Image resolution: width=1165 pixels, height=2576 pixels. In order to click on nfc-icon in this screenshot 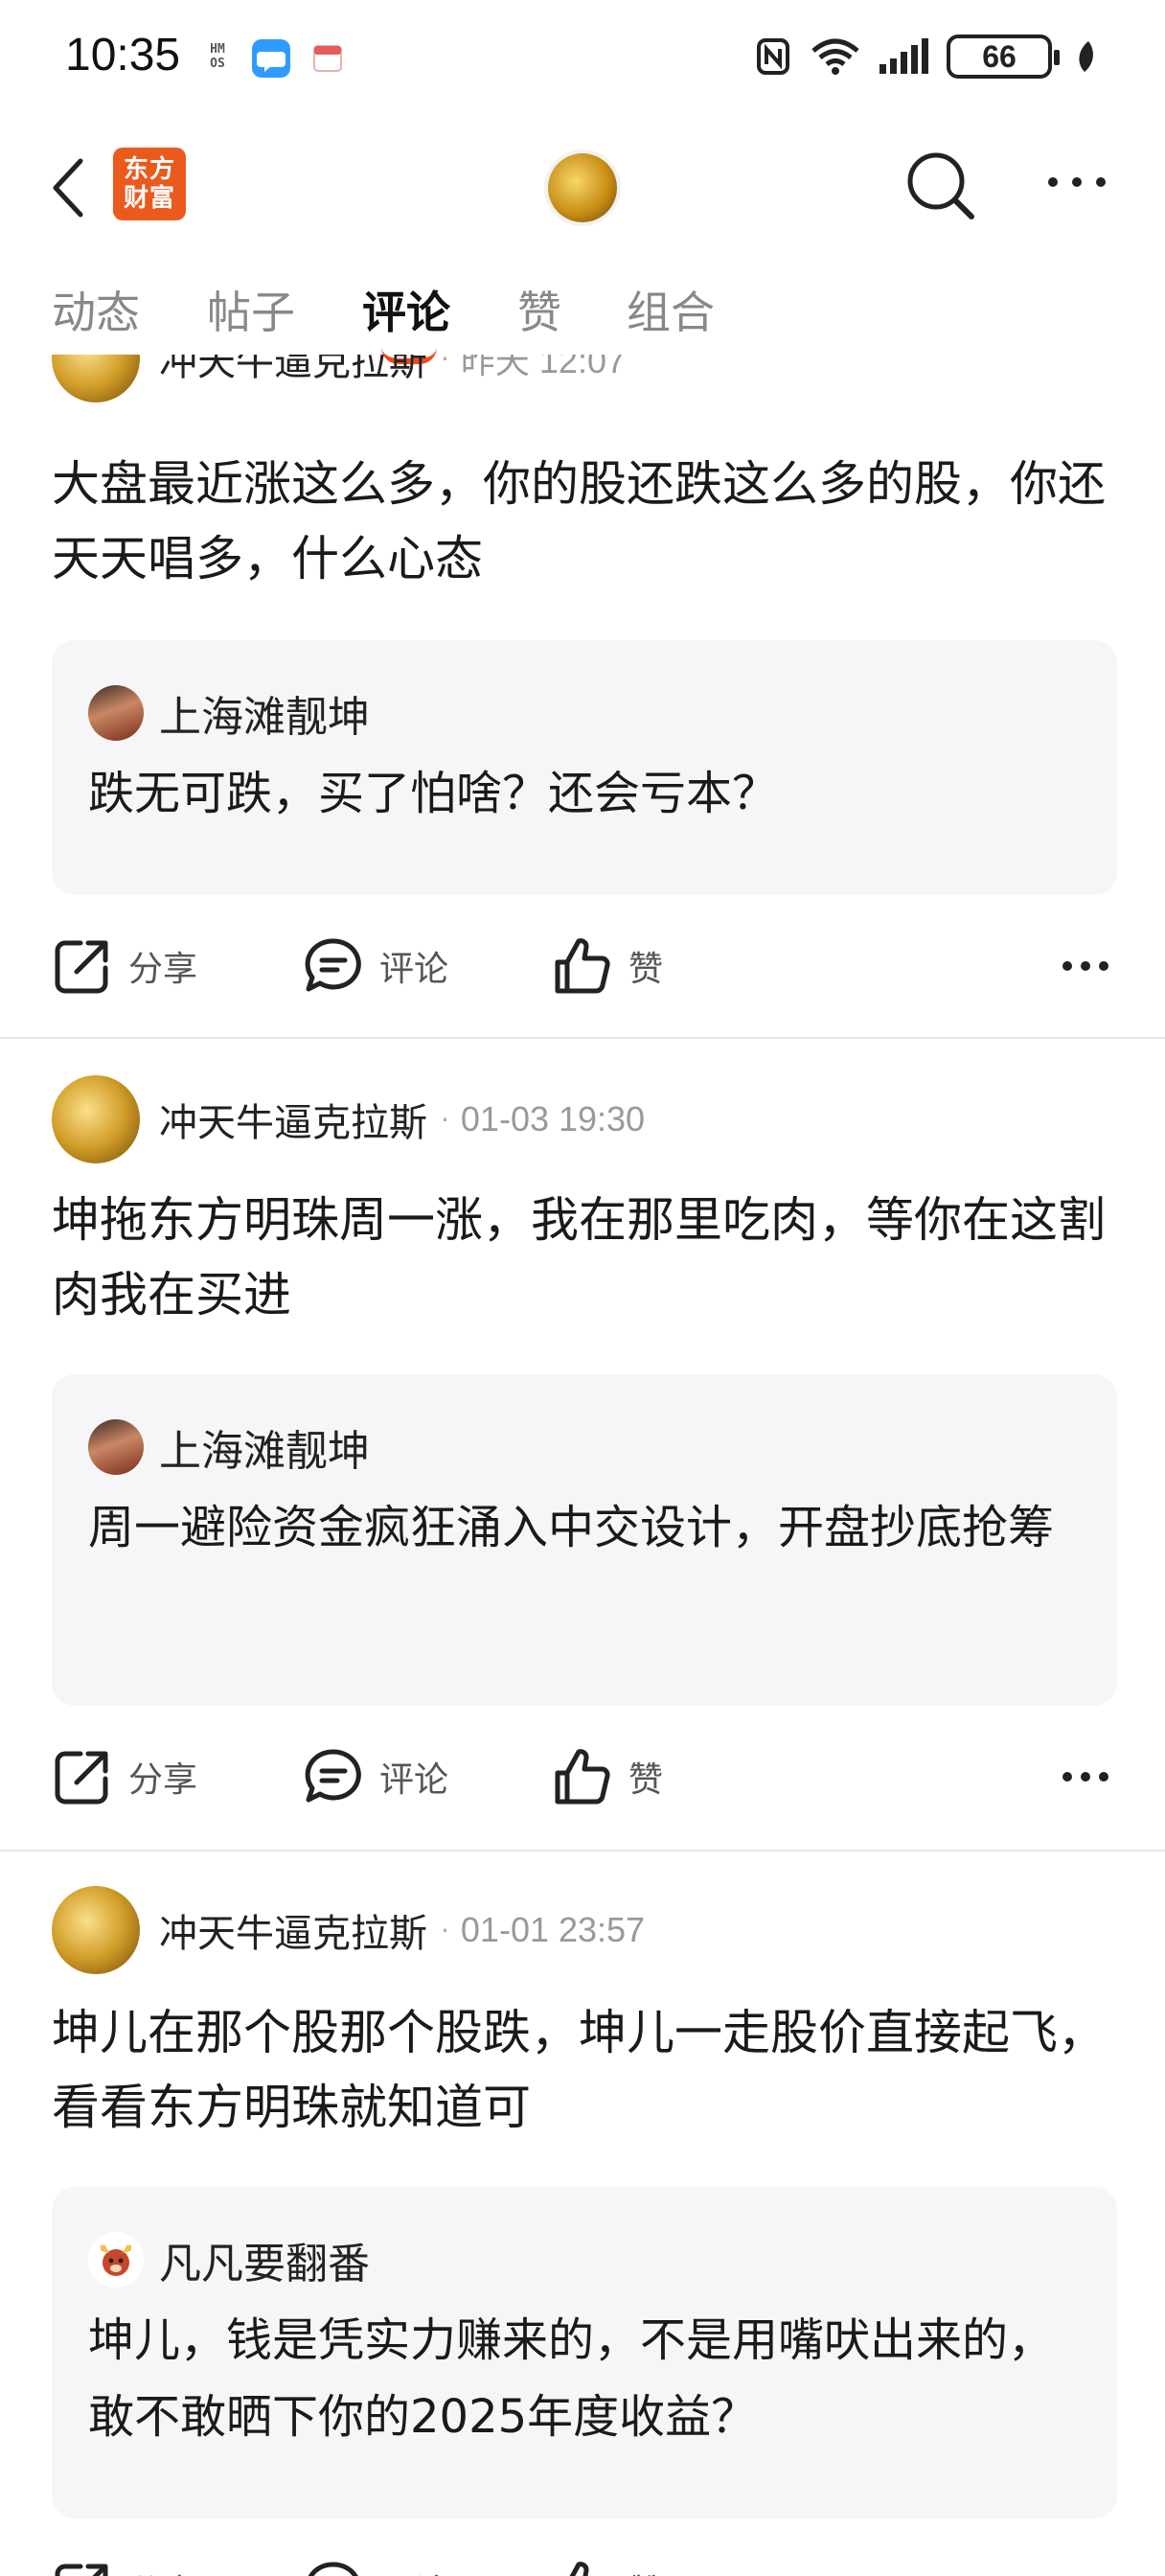, I will do `click(773, 56)`.